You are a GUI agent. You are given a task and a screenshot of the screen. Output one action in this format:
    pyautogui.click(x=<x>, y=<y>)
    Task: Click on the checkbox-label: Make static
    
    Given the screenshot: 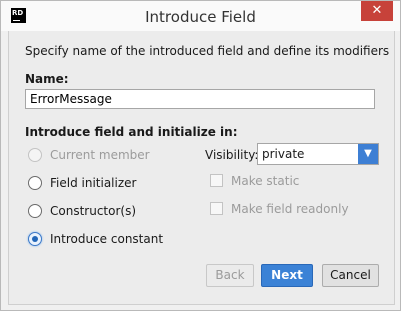 What is the action you would take?
    pyautogui.click(x=265, y=181)
    